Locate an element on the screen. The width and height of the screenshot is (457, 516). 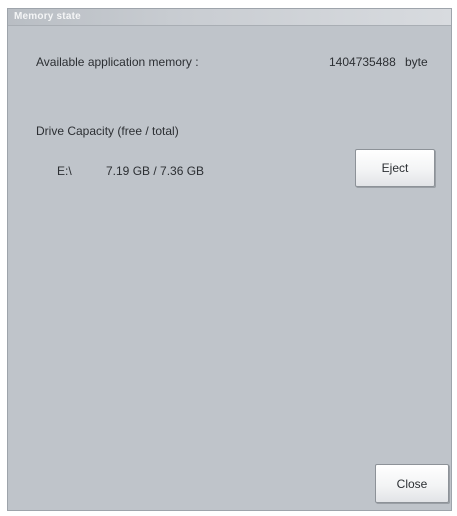
drive-letter: E:\ is located at coordinates (64, 171).